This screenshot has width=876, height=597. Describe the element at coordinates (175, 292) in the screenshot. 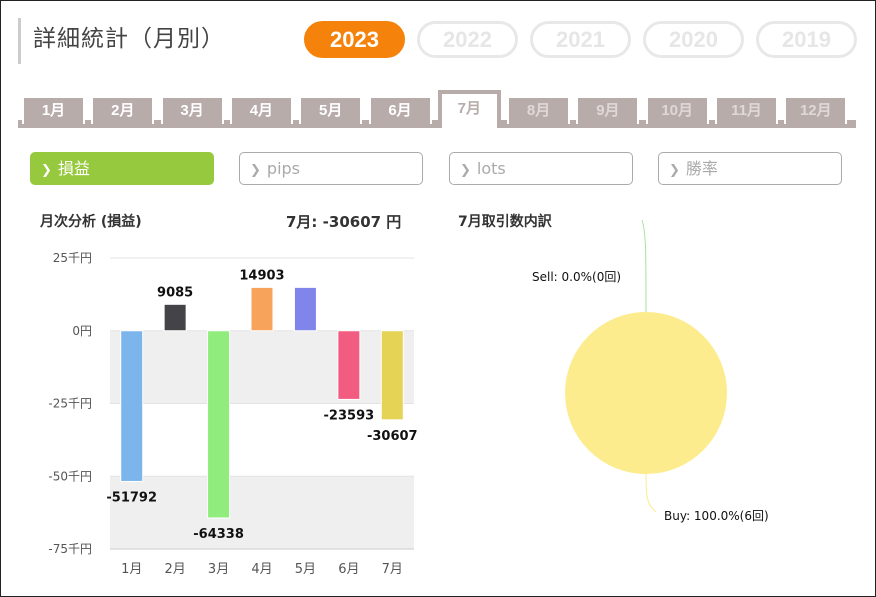

I see `data-label: 9085` at that location.